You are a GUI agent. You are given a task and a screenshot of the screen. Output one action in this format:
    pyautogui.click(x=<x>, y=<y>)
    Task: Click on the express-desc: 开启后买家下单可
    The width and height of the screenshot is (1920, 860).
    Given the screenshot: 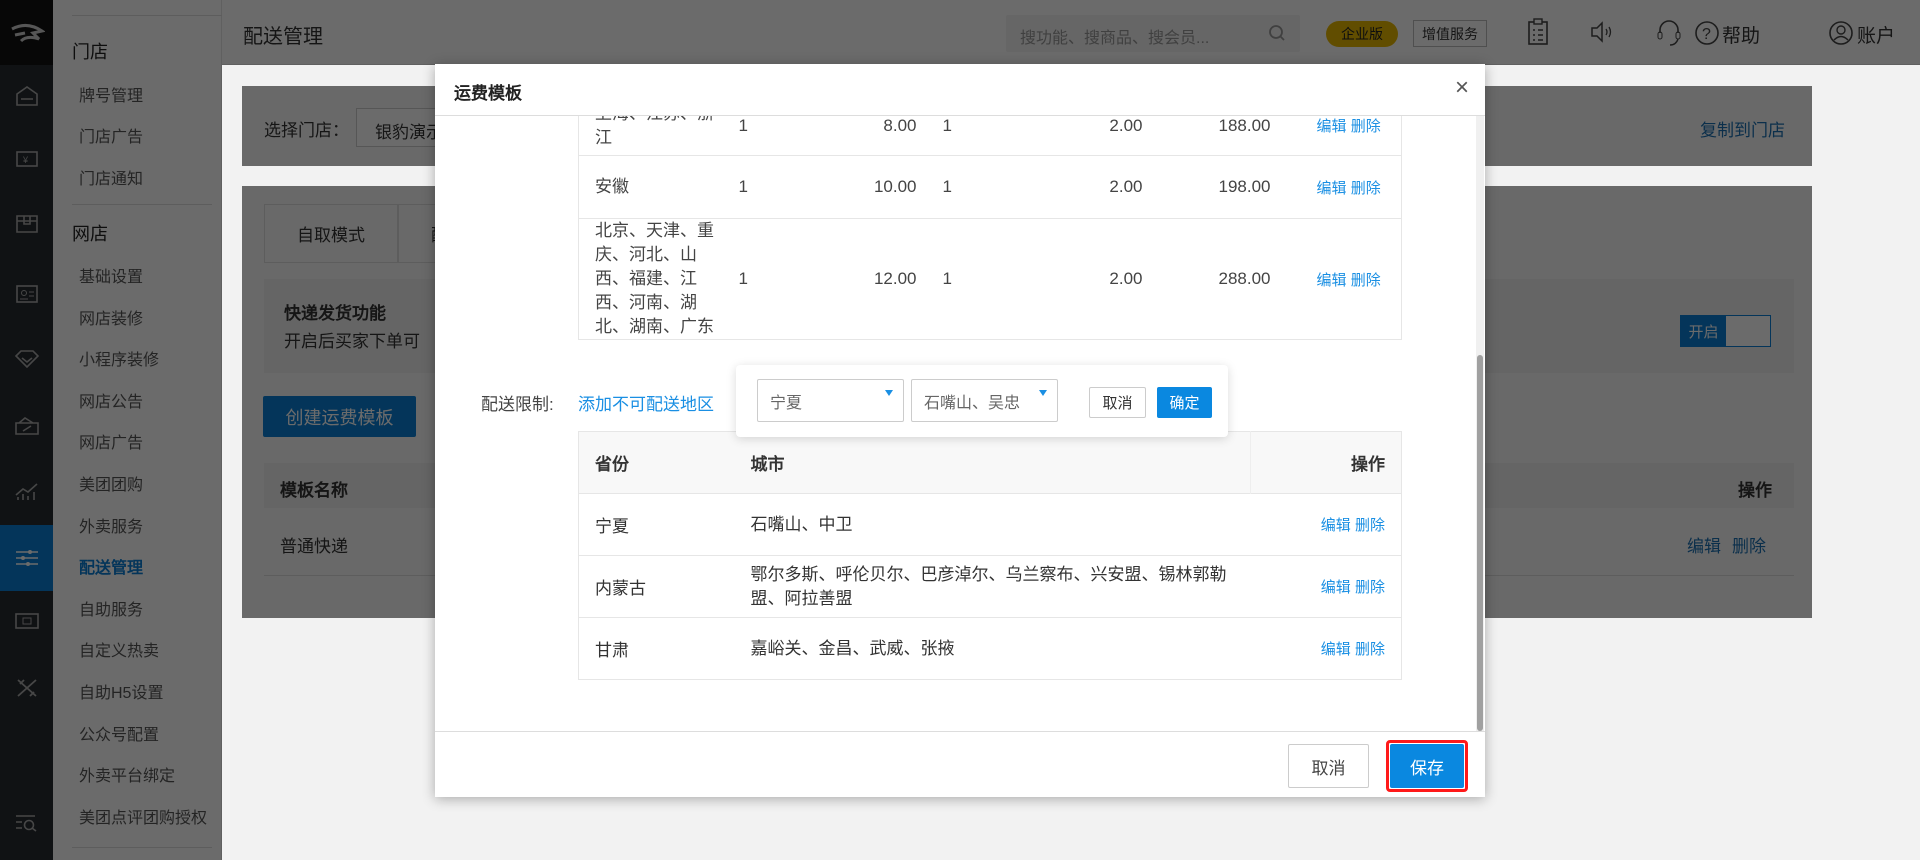 What is the action you would take?
    pyautogui.click(x=352, y=341)
    